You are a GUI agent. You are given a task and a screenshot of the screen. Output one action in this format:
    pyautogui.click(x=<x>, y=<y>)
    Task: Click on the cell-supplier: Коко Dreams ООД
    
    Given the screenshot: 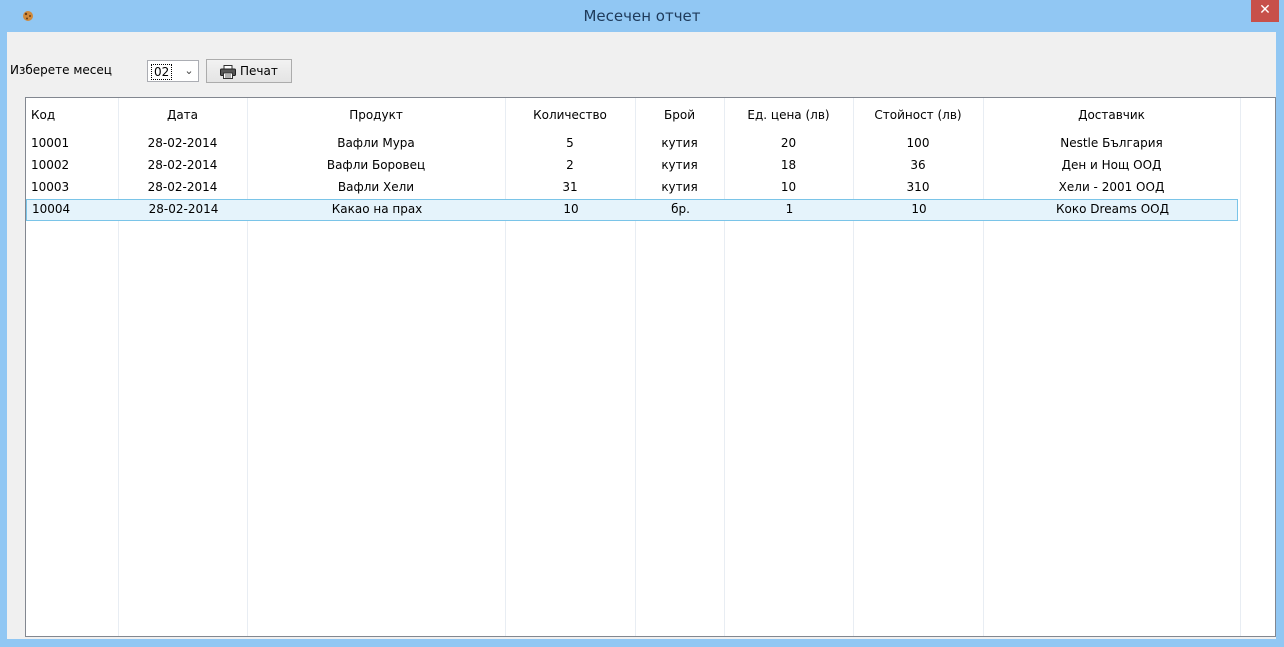 What is the action you would take?
    pyautogui.click(x=1112, y=209)
    